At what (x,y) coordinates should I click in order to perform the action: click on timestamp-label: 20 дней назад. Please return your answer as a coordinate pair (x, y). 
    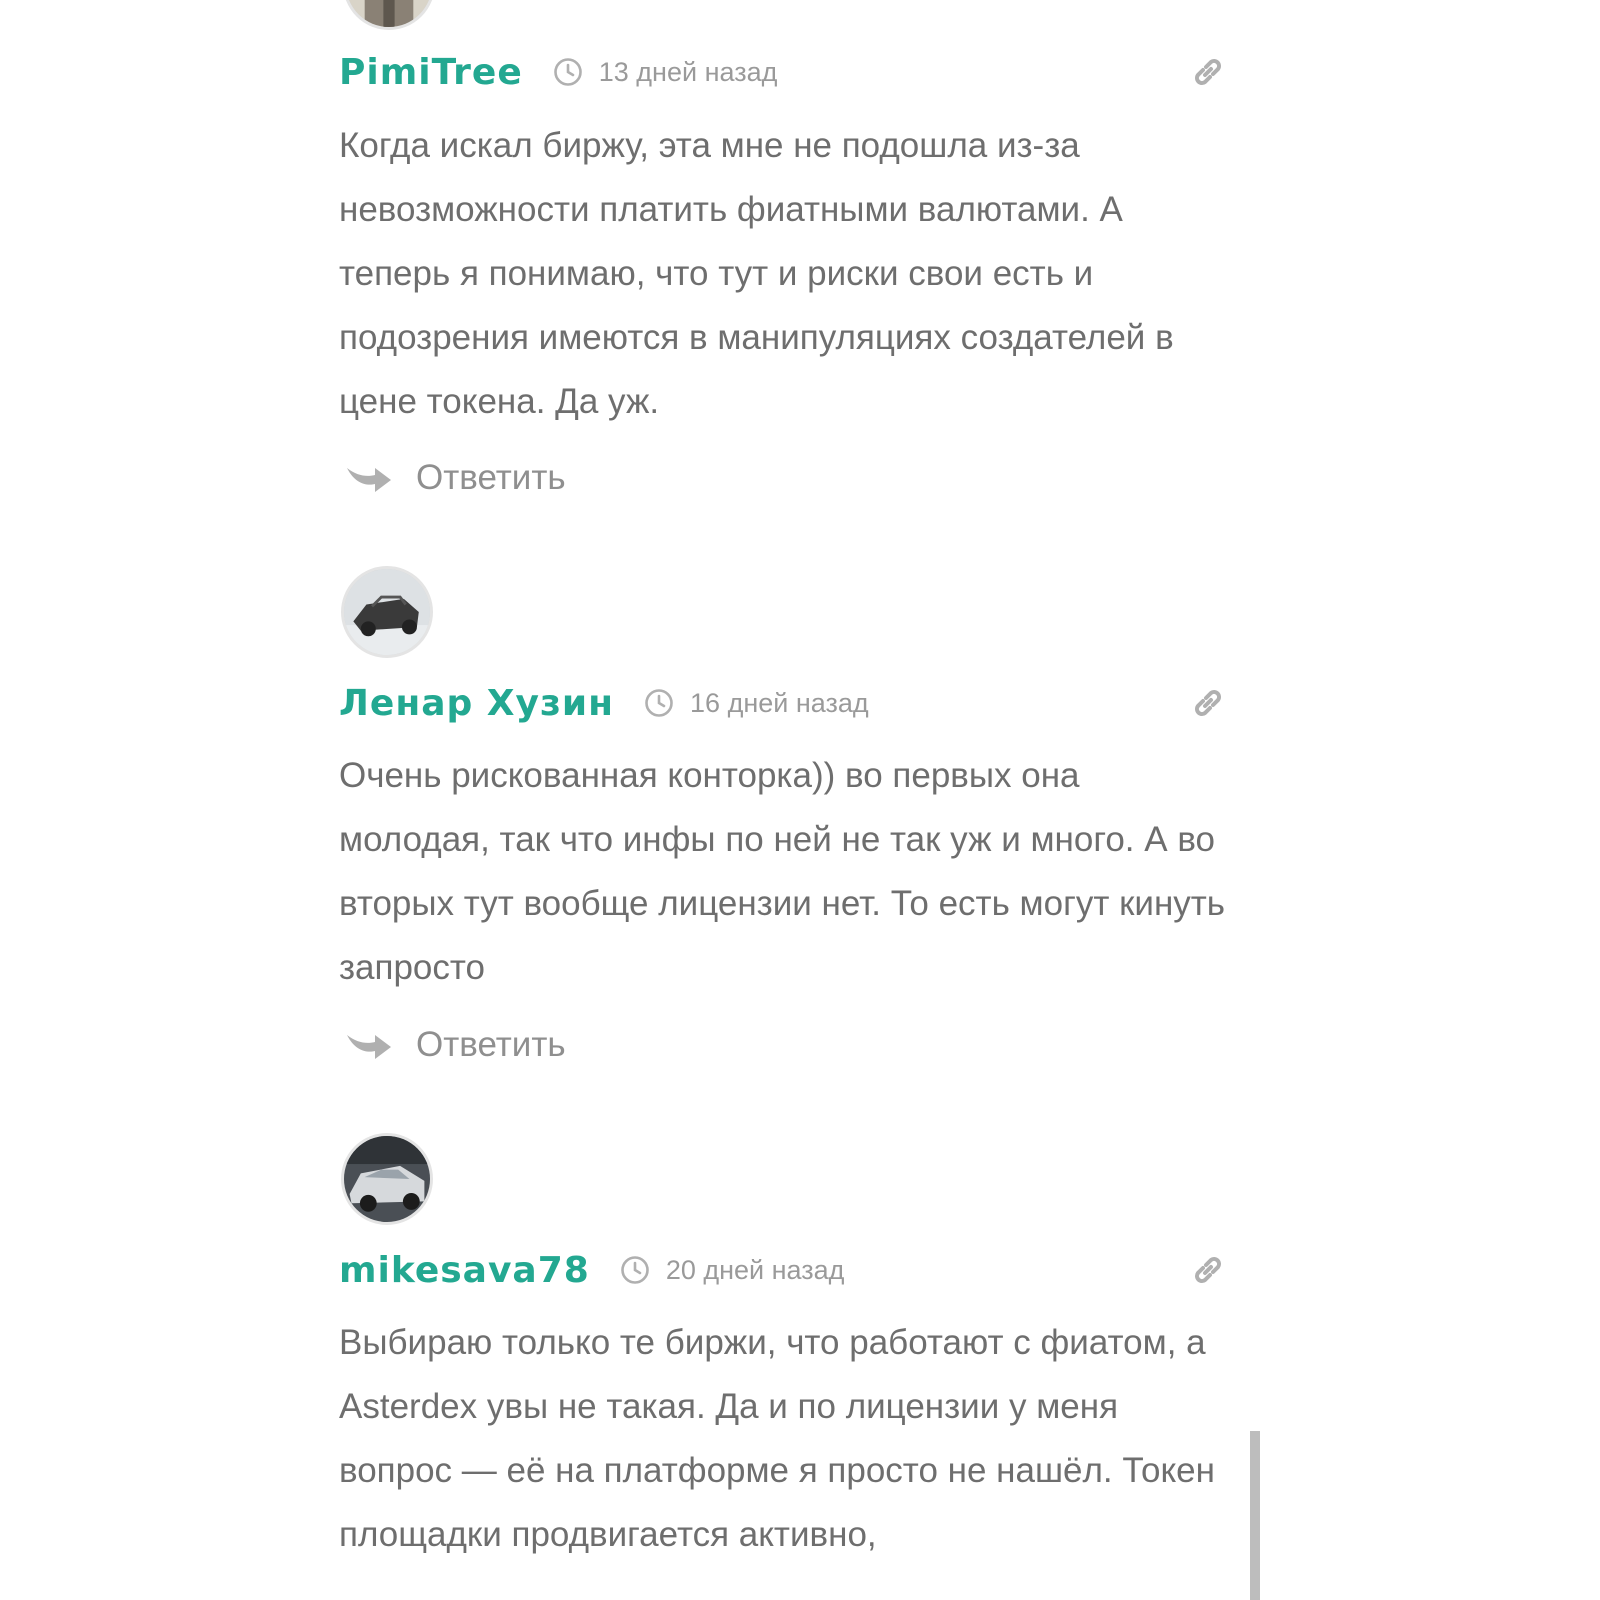
    Looking at the image, I should click on (755, 1269).